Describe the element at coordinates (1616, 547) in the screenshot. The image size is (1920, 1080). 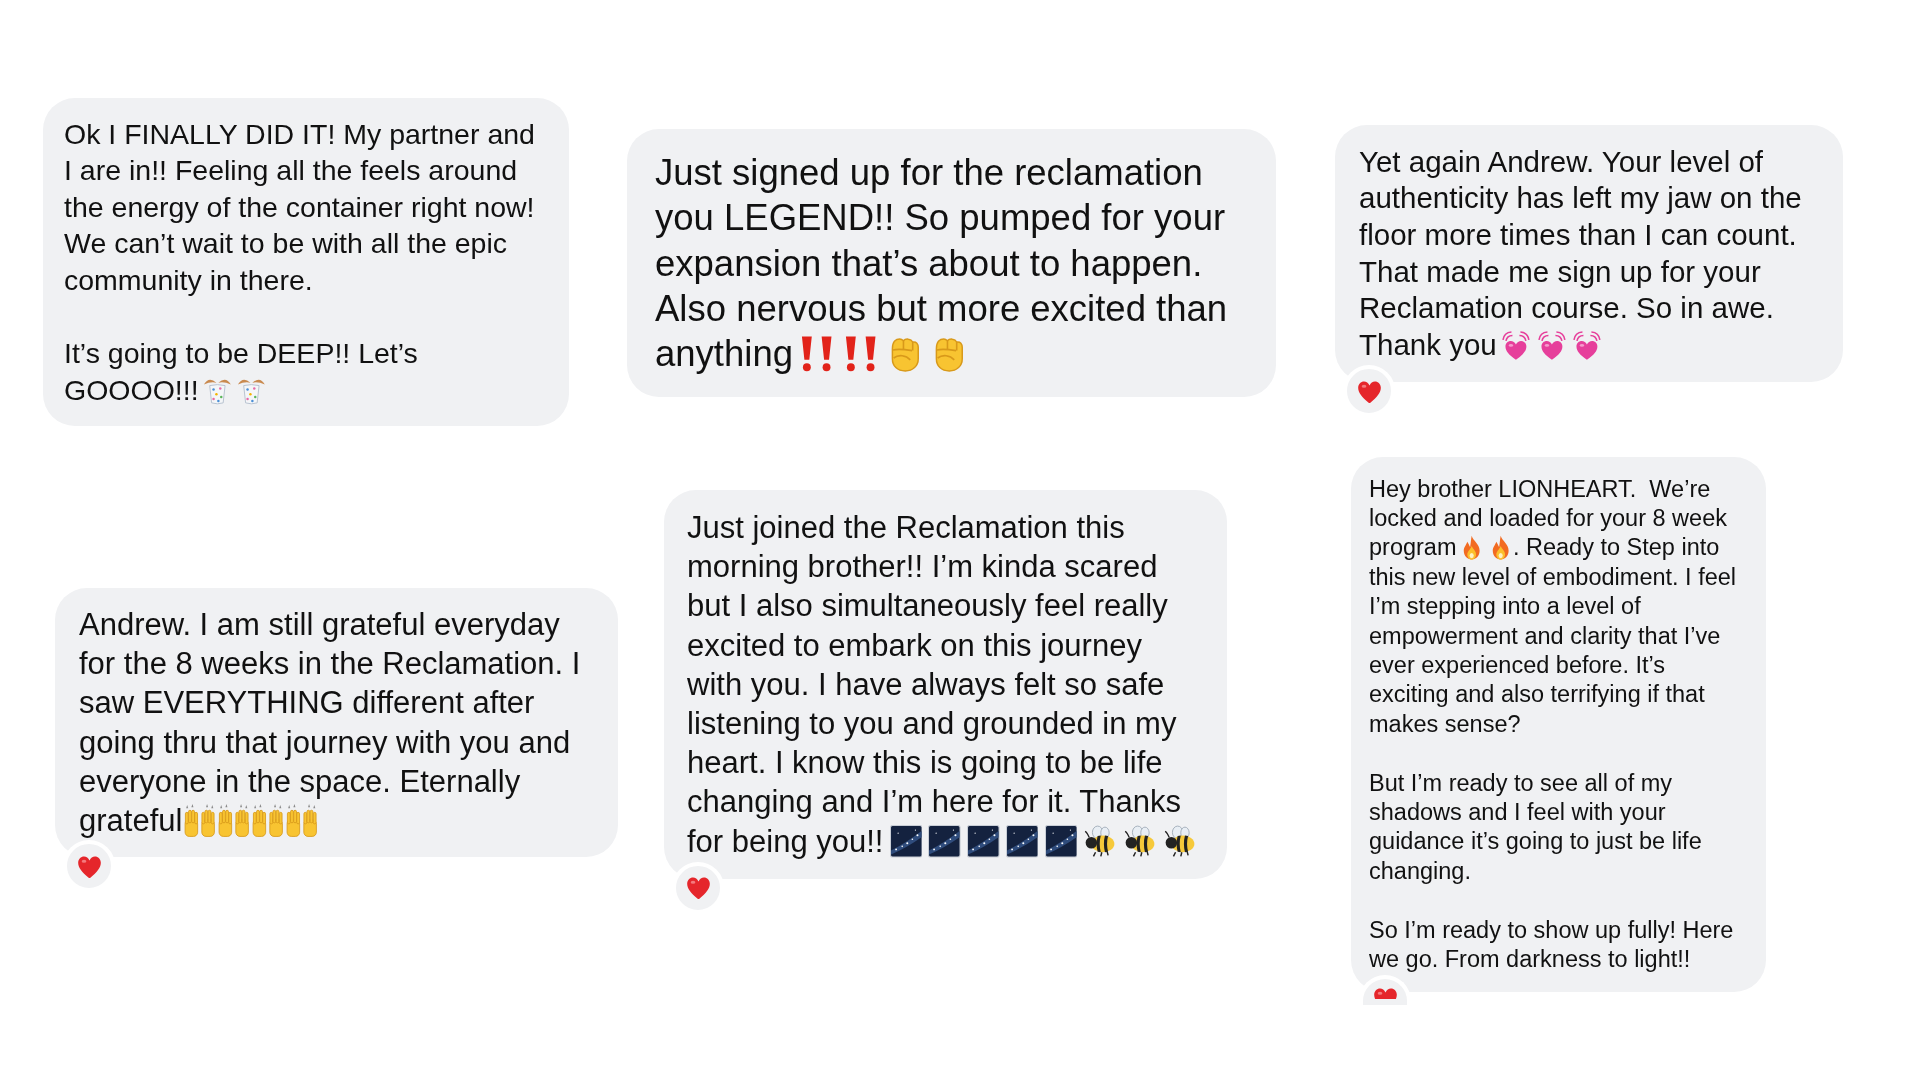
I see `message-text: . Ready to Step into` at that location.